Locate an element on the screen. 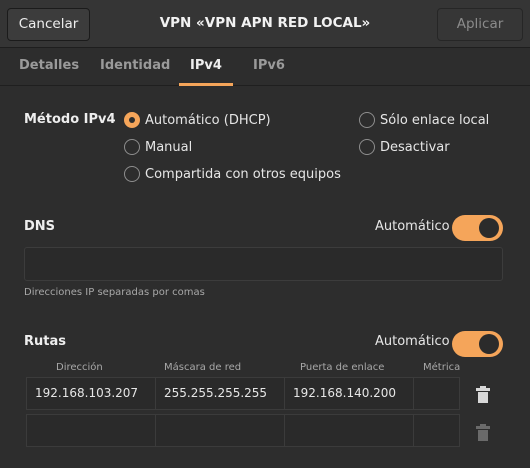 This screenshot has width=530, height=468. radio-label: Automático (DHCP) is located at coordinates (208, 120).